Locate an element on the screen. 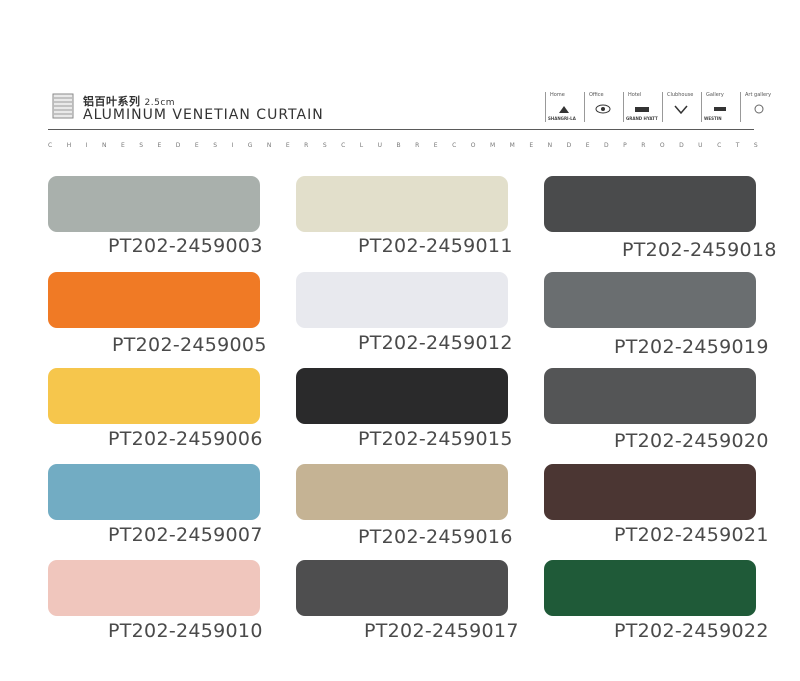 Image resolution: width=800 pixels, height=681 pixels. westin-logo-icon is located at coordinates (720, 109).